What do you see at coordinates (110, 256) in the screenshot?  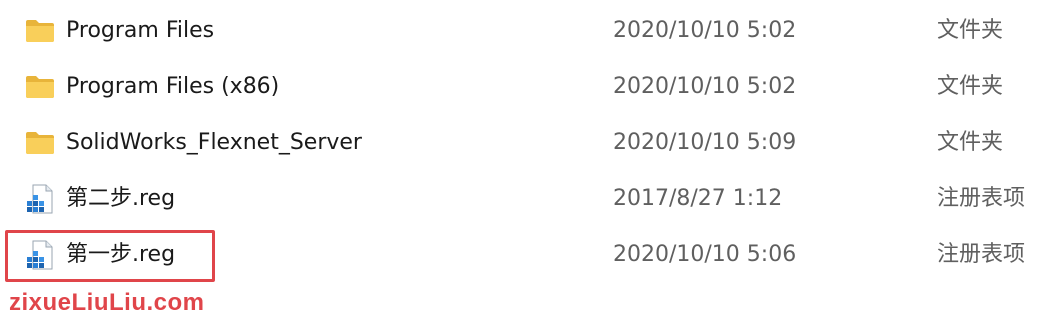 I see `highlight-box` at bounding box center [110, 256].